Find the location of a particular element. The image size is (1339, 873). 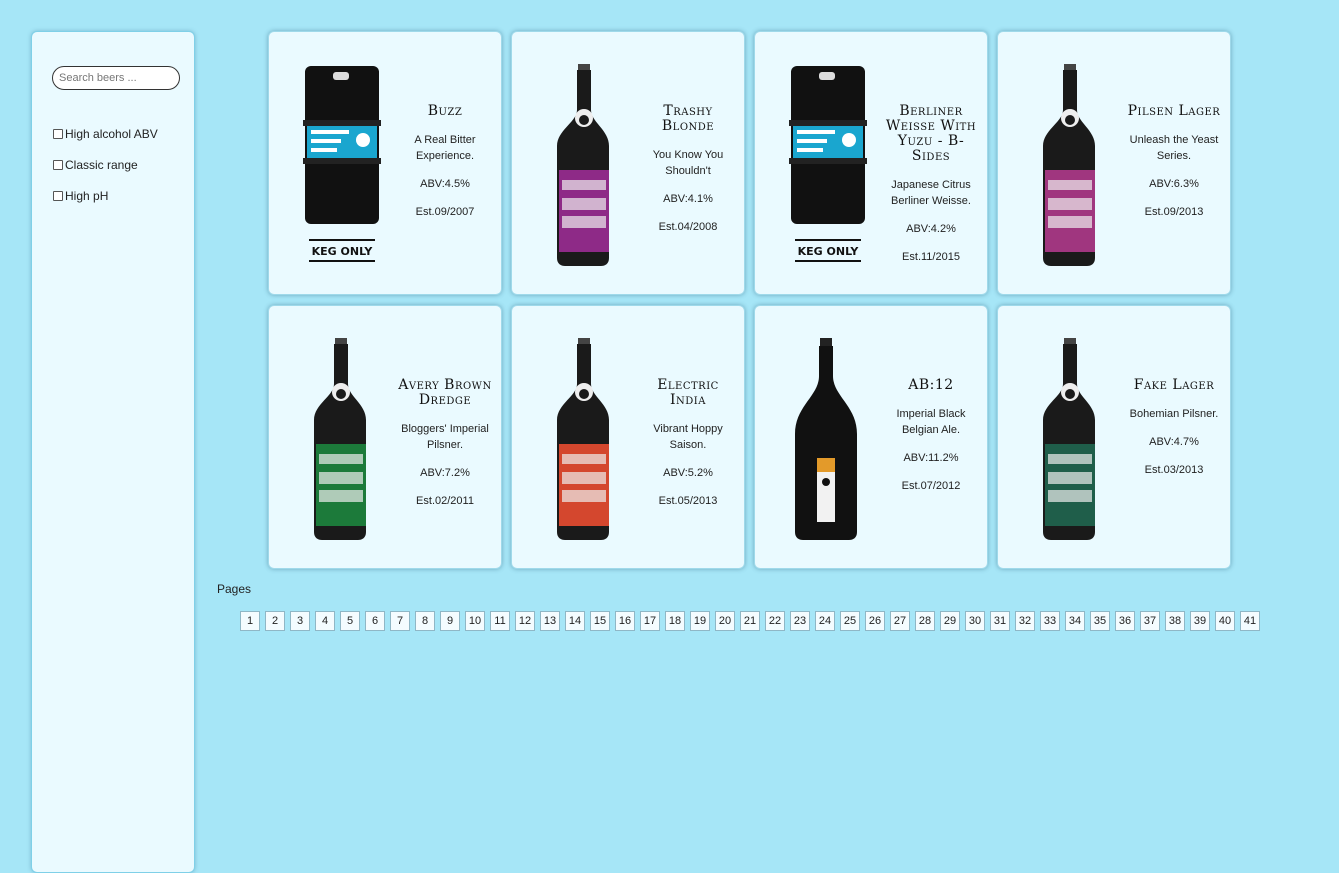

page-button: 37 is located at coordinates (1150, 621).